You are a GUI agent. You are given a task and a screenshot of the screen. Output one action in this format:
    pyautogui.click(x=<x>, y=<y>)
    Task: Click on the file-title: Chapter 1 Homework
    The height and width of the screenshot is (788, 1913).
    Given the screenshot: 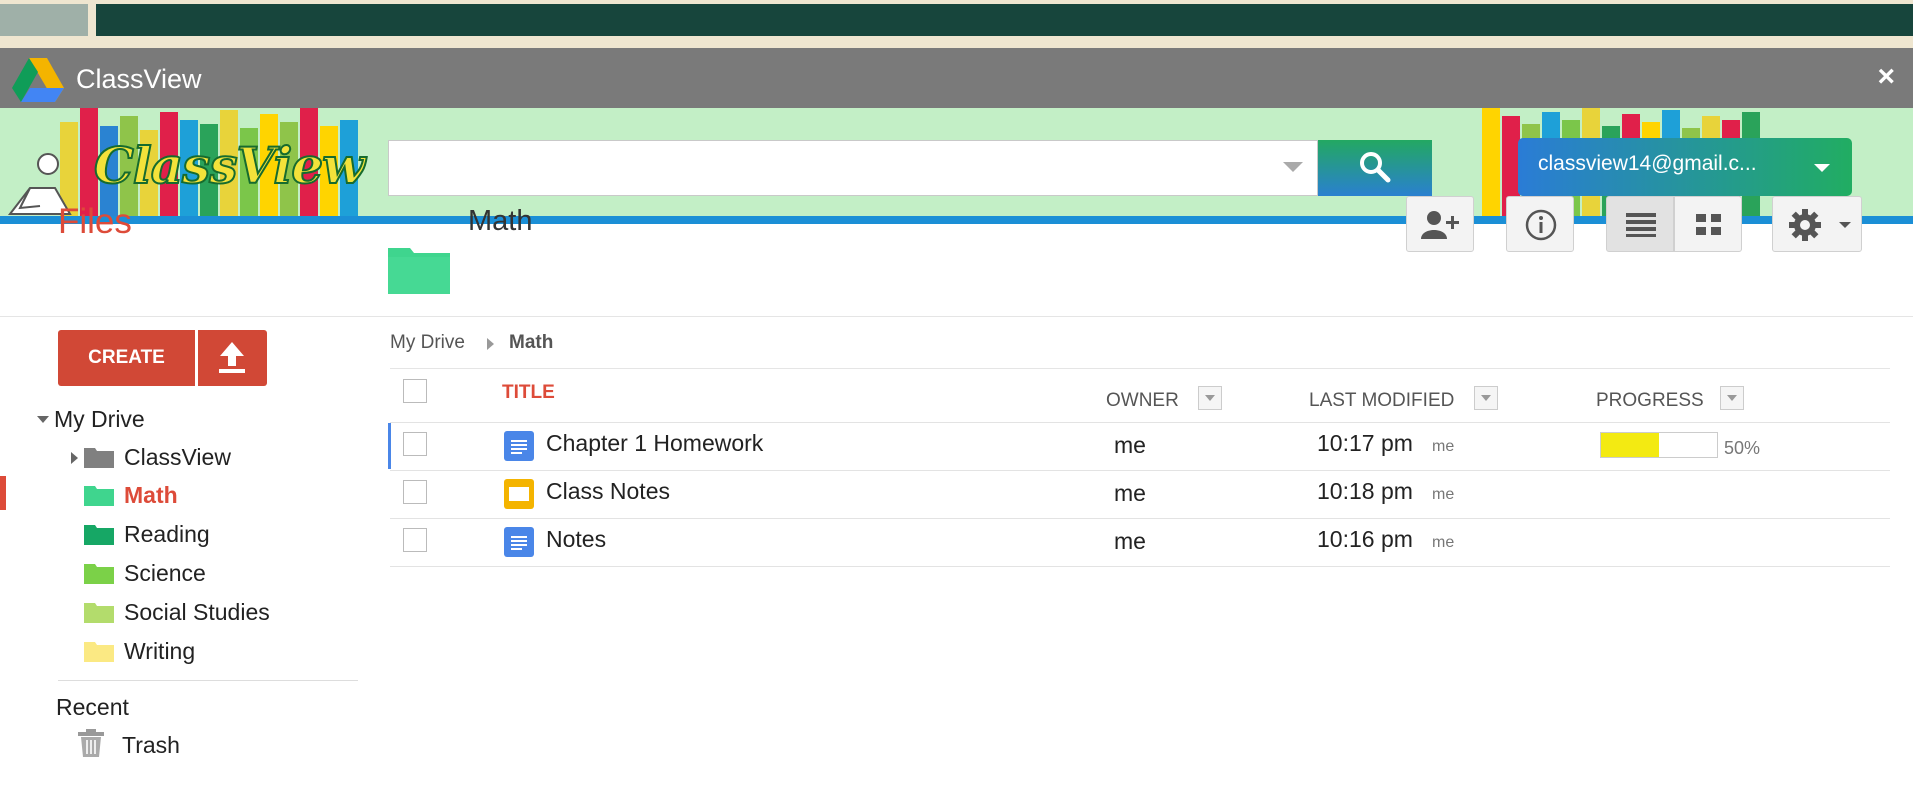 What is the action you would take?
    pyautogui.click(x=654, y=443)
    